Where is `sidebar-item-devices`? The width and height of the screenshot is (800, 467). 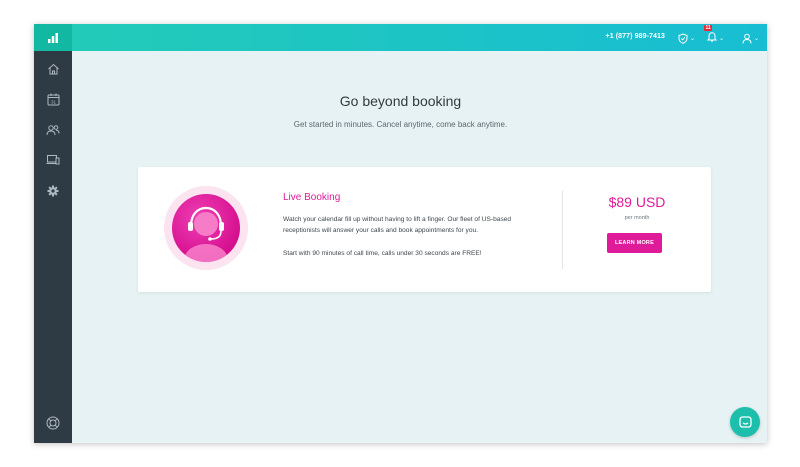
sidebar-item-devices is located at coordinates (53, 160).